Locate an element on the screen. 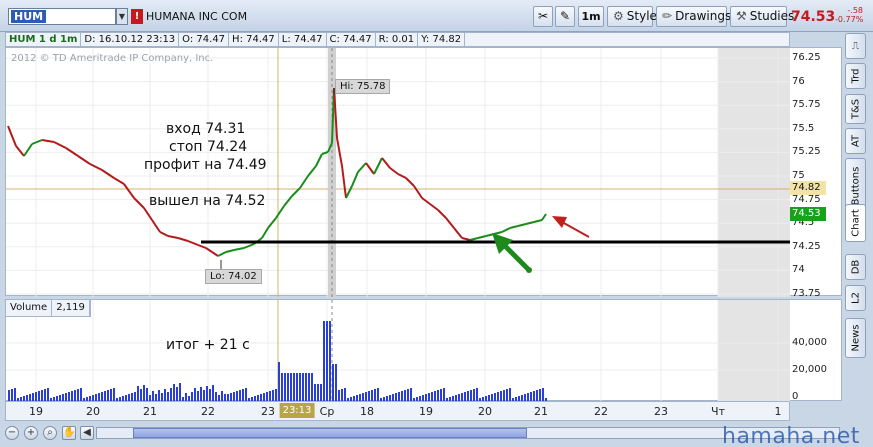 The image size is (873, 447). volume-header: Volume 2,119 is located at coordinates (48, 308).